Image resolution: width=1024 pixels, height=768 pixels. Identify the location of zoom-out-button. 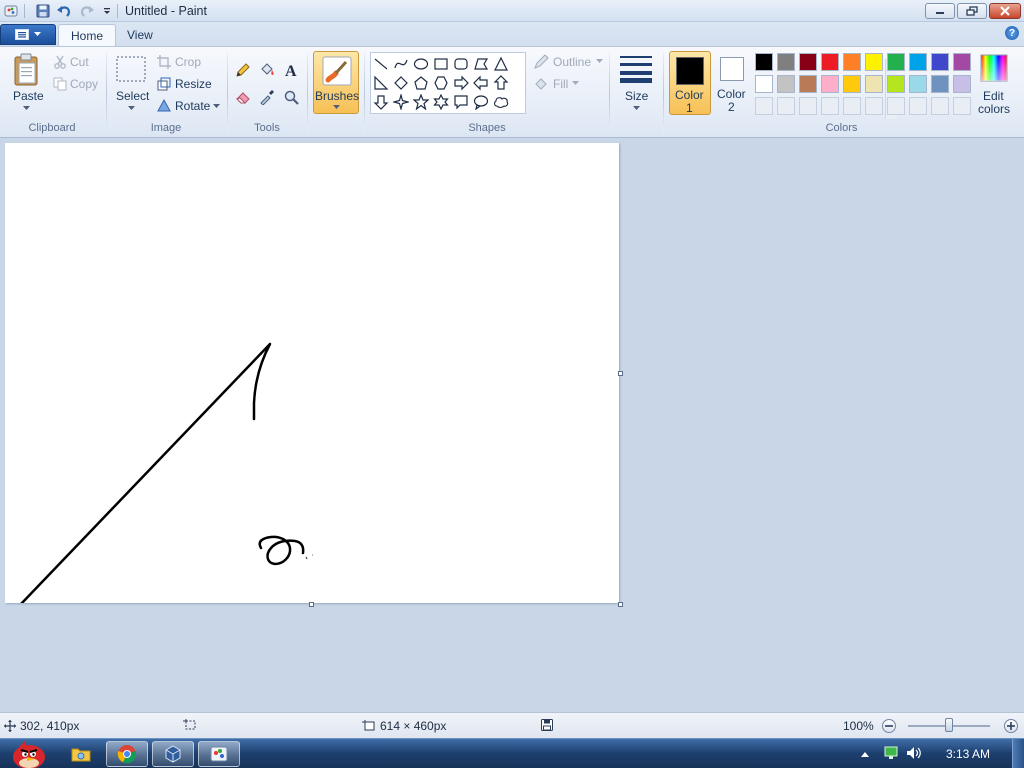
(889, 726).